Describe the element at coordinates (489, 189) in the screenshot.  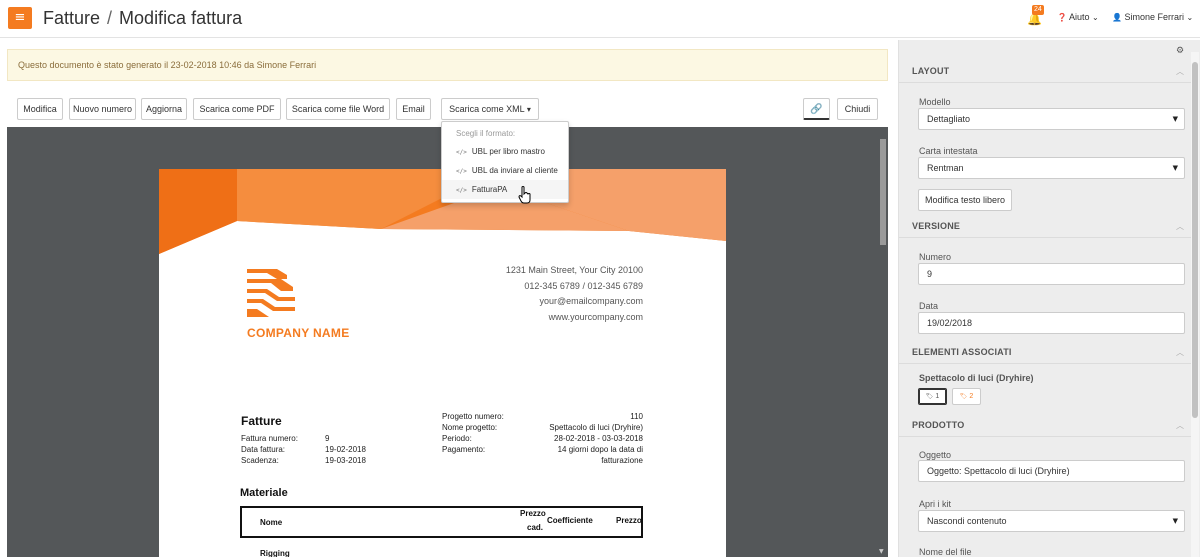
I see `menu-item-label: FatturaPA` at that location.